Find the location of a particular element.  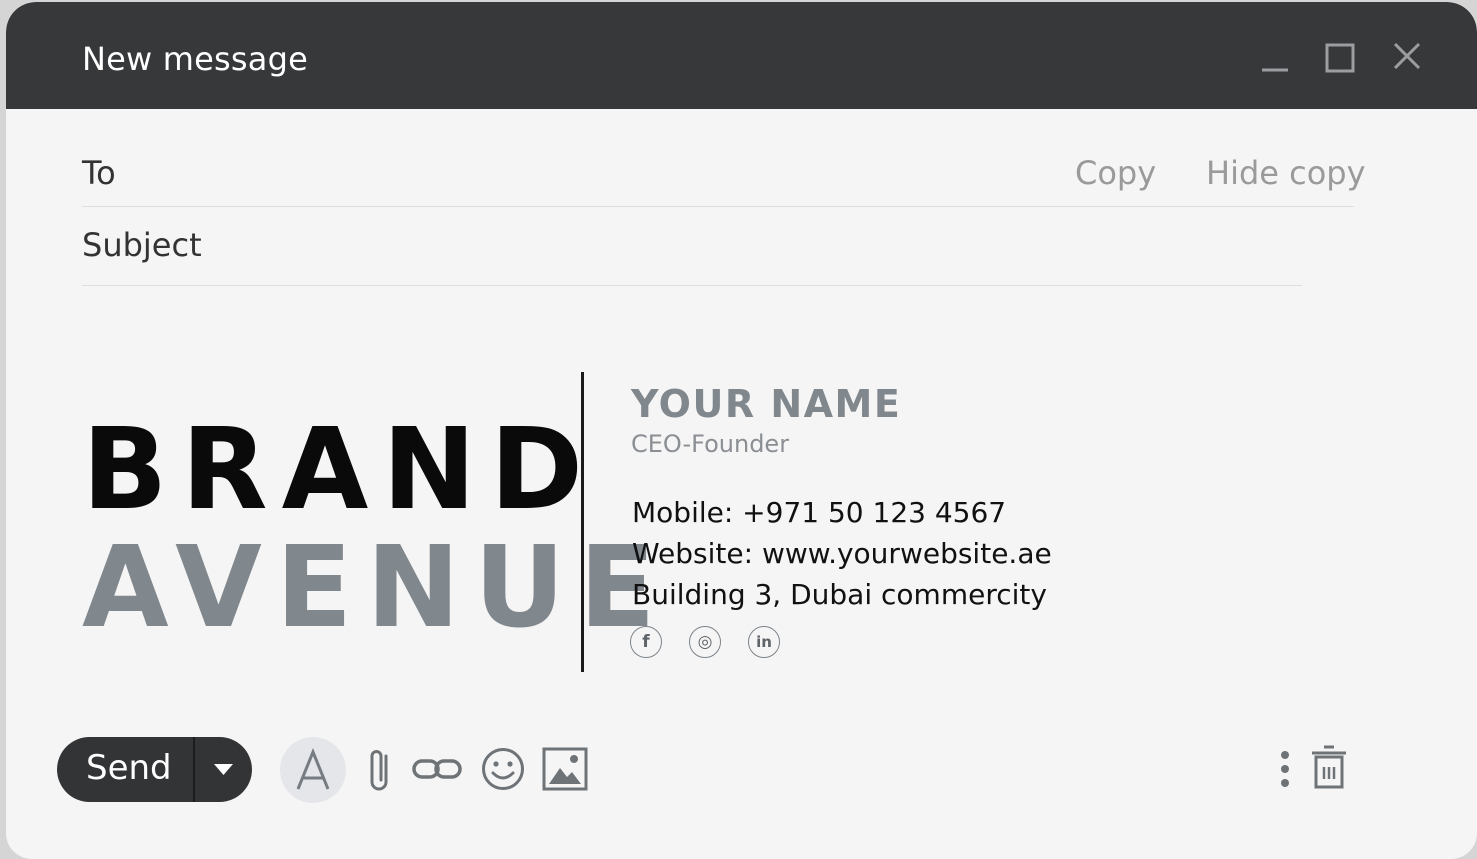

emoji-icon is located at coordinates (503, 769).